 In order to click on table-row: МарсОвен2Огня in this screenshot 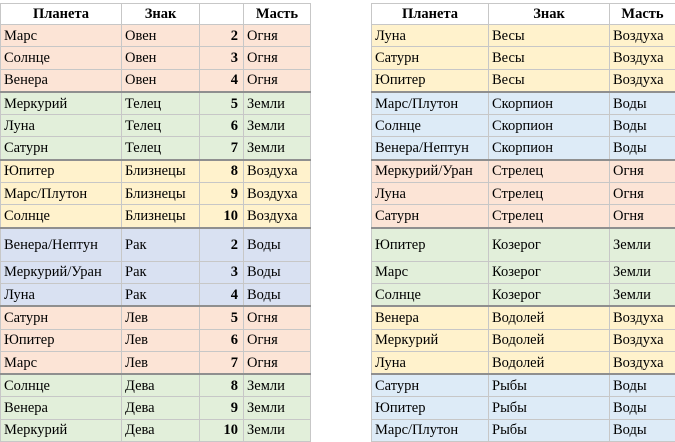, I will do `click(156, 36)`.